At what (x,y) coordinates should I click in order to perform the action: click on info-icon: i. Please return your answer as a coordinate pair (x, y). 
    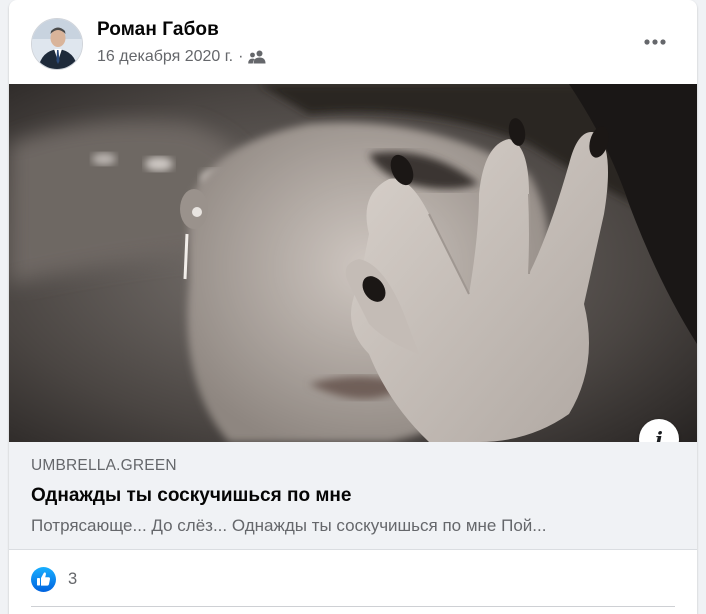
    Looking at the image, I should click on (659, 434).